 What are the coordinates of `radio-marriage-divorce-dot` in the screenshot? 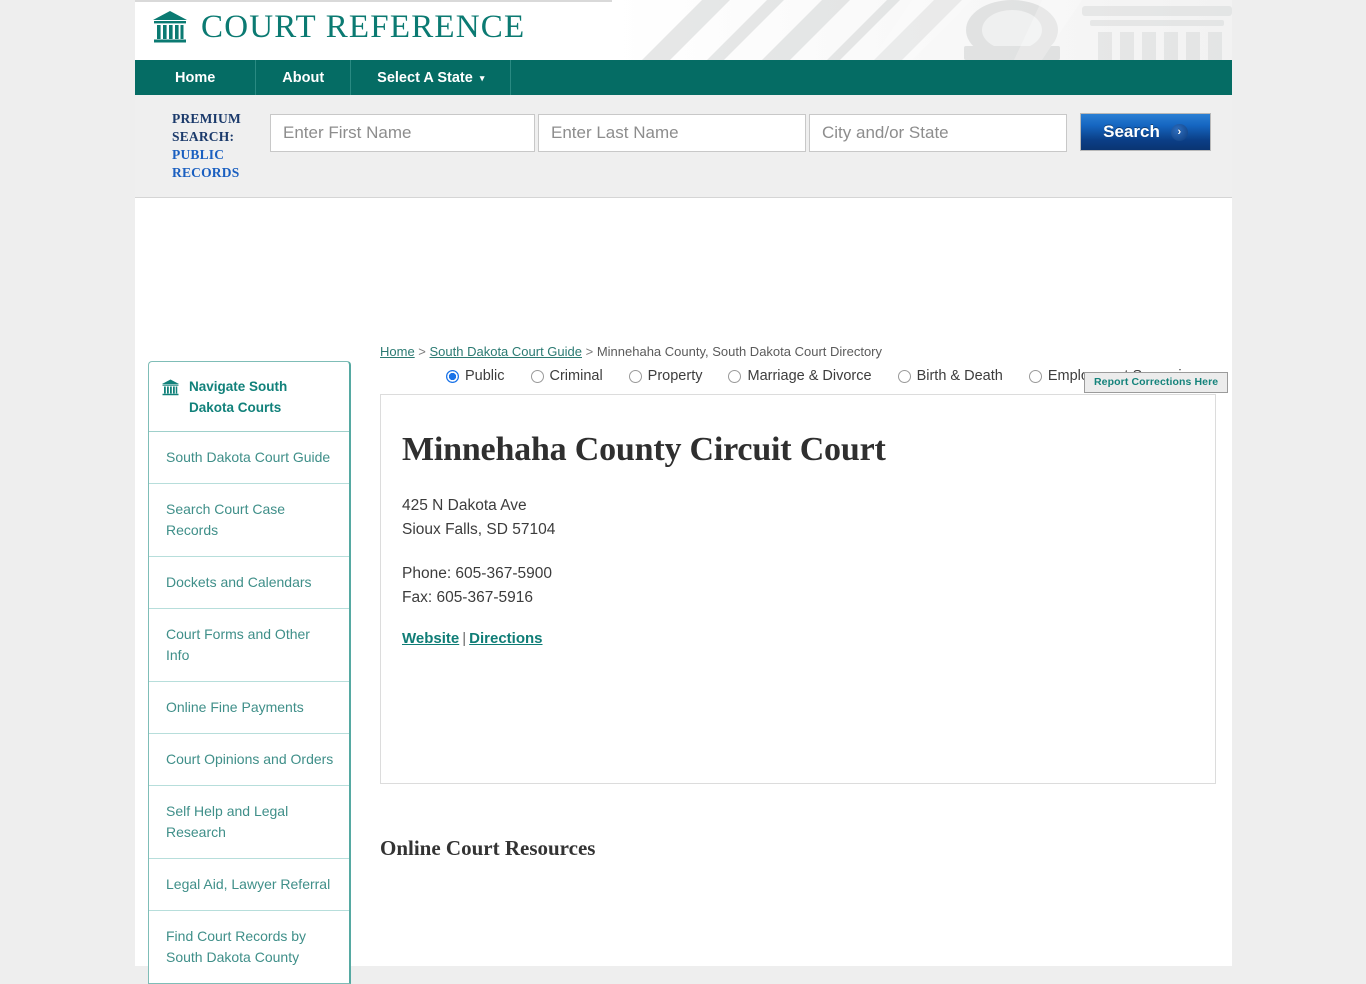 It's located at (735, 376).